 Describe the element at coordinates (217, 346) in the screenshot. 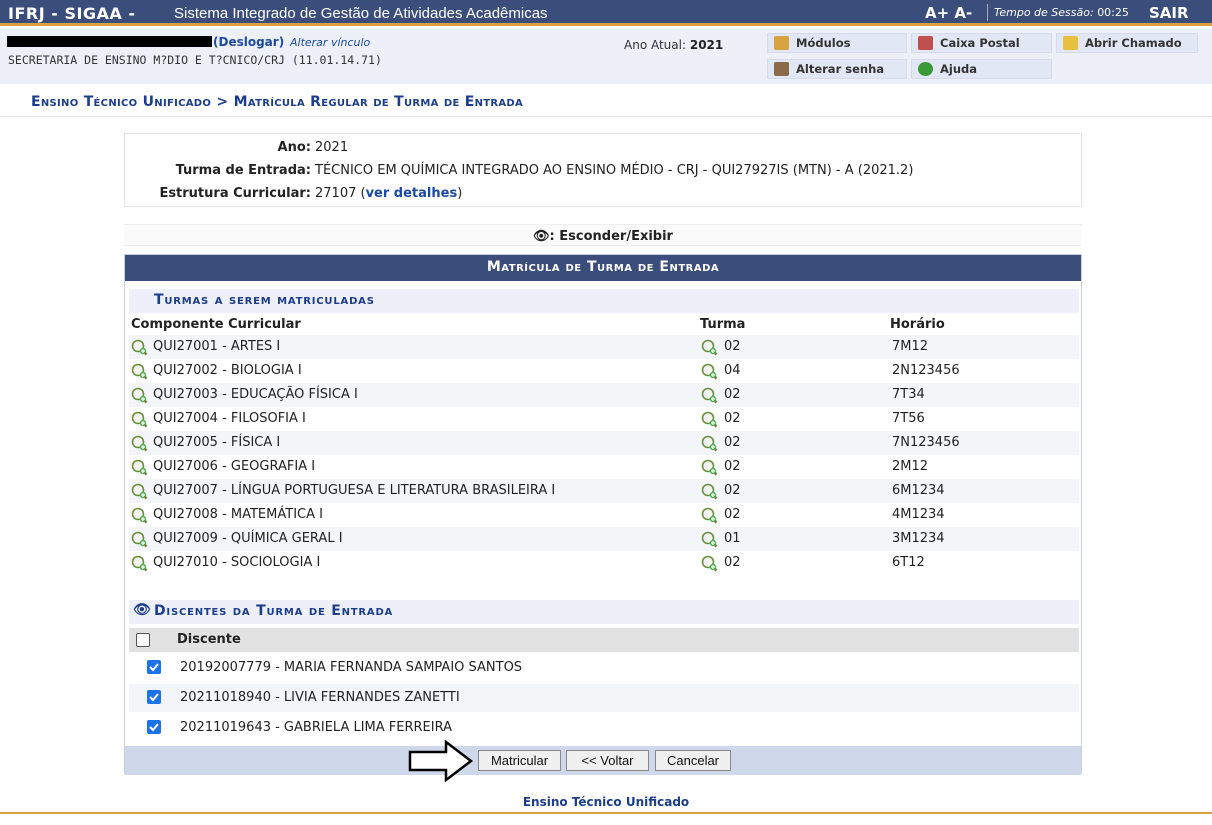

I see `componente-cell: QUI27001 - ARTES I` at that location.